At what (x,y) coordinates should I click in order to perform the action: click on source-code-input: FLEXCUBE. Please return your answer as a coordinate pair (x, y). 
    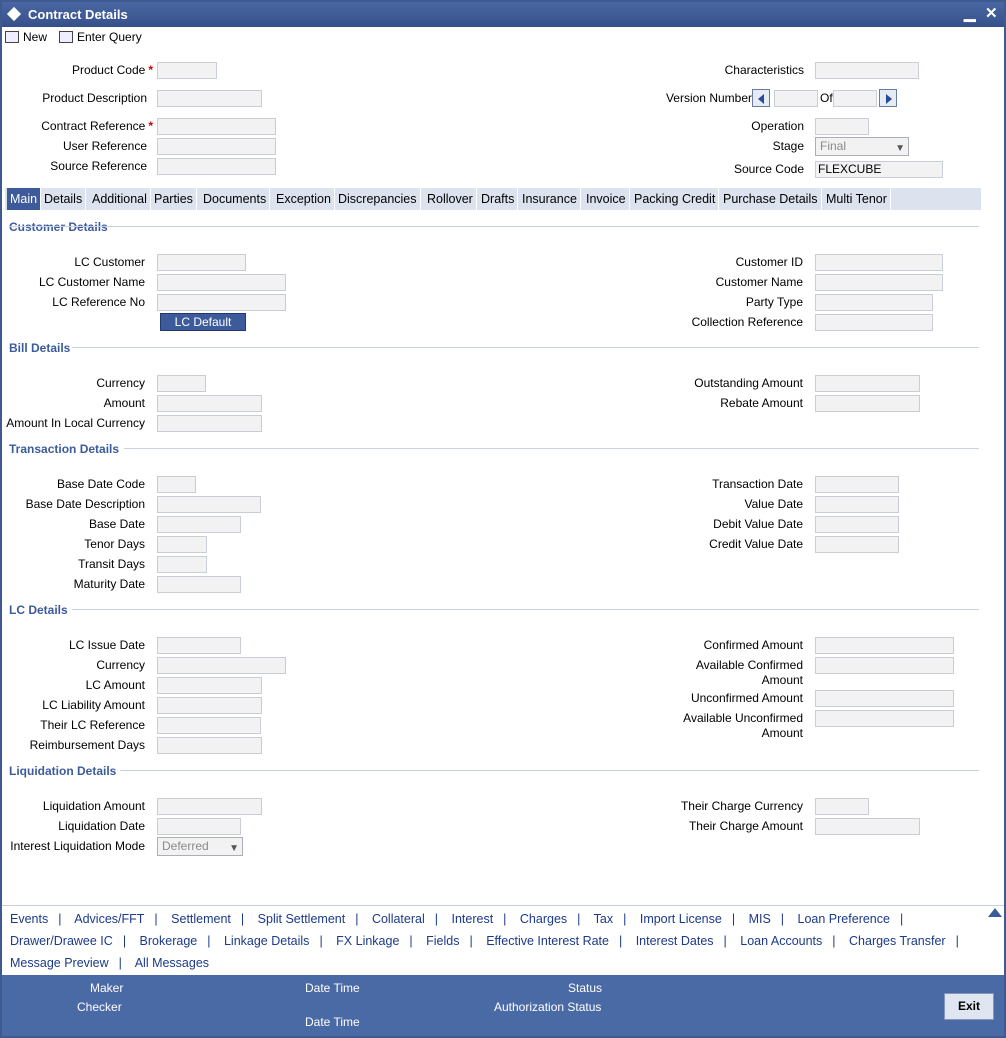
    Looking at the image, I should click on (879, 169).